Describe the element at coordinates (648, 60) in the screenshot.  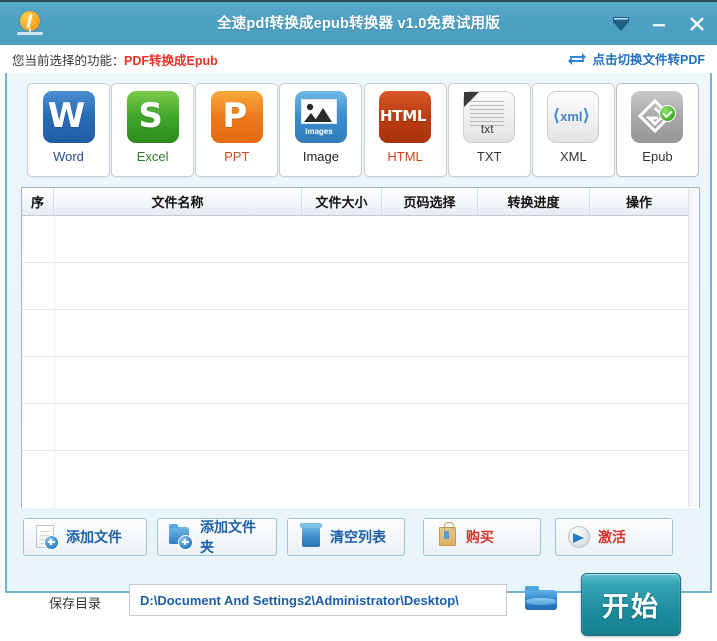
I see `switch-mode-label: 点击切换文件转PDF` at that location.